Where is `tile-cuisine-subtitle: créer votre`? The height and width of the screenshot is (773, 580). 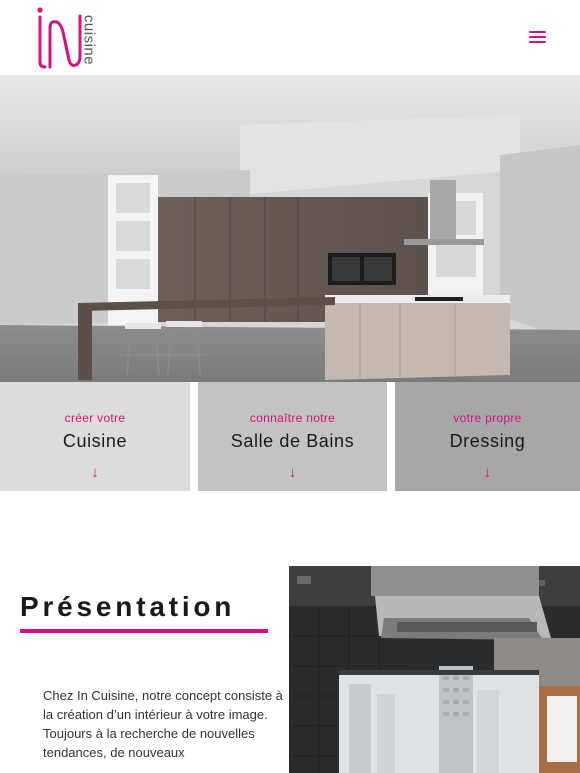
tile-cuisine-subtitle: créer votre is located at coordinates (95, 418).